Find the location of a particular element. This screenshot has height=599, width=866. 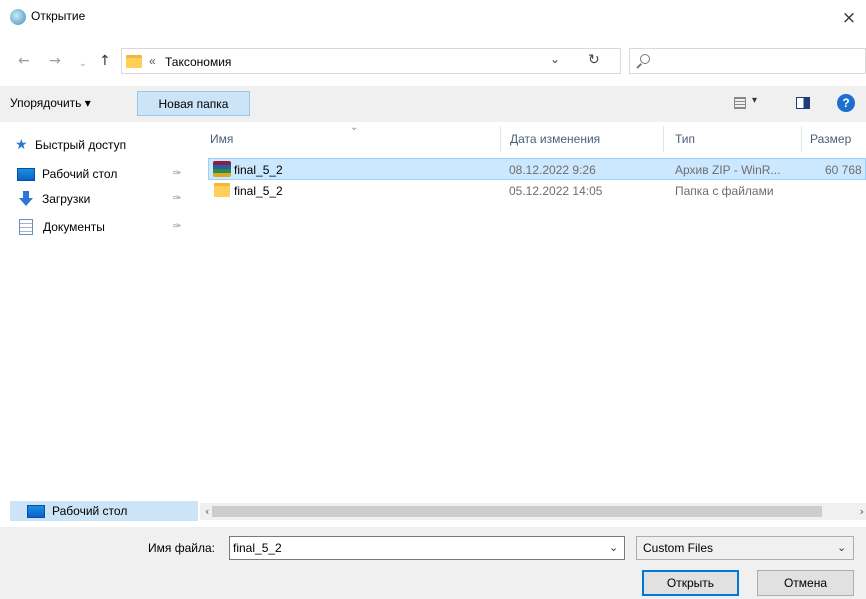

column-header-name: Имя is located at coordinates (221, 139).